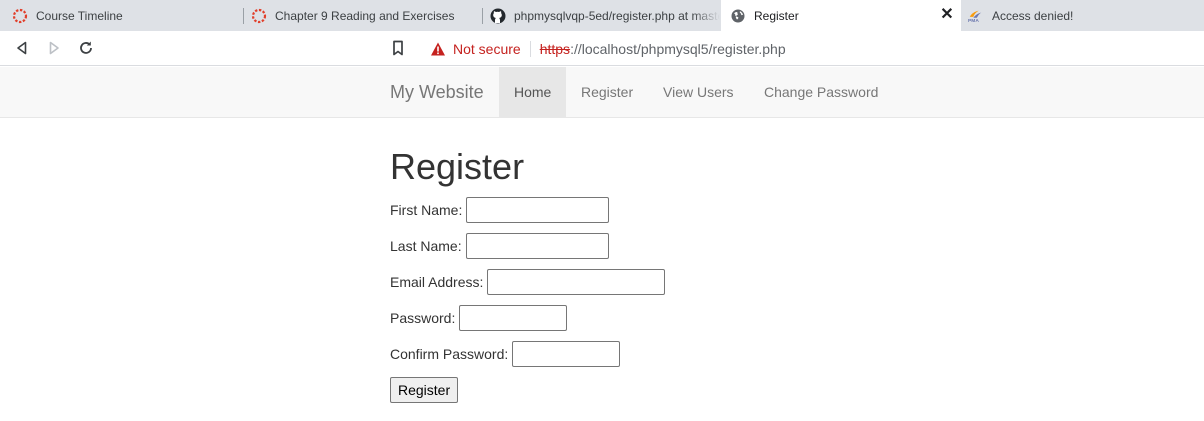  What do you see at coordinates (426, 210) in the screenshot?
I see `first-name-label: First Name:` at bounding box center [426, 210].